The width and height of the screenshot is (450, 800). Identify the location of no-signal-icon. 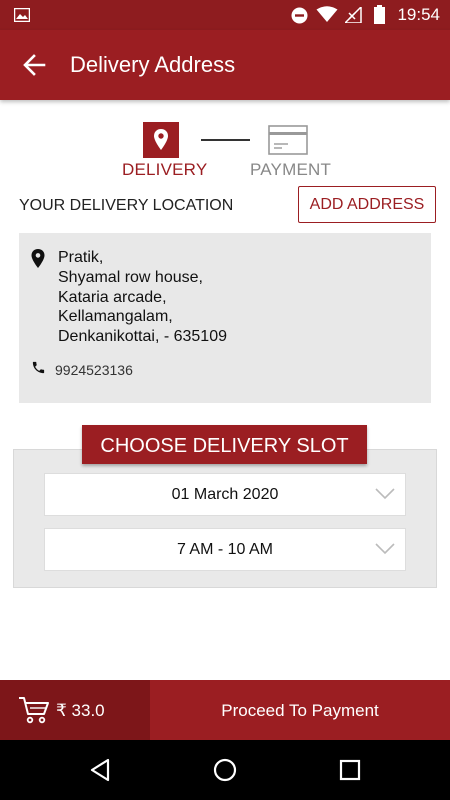
(353, 15).